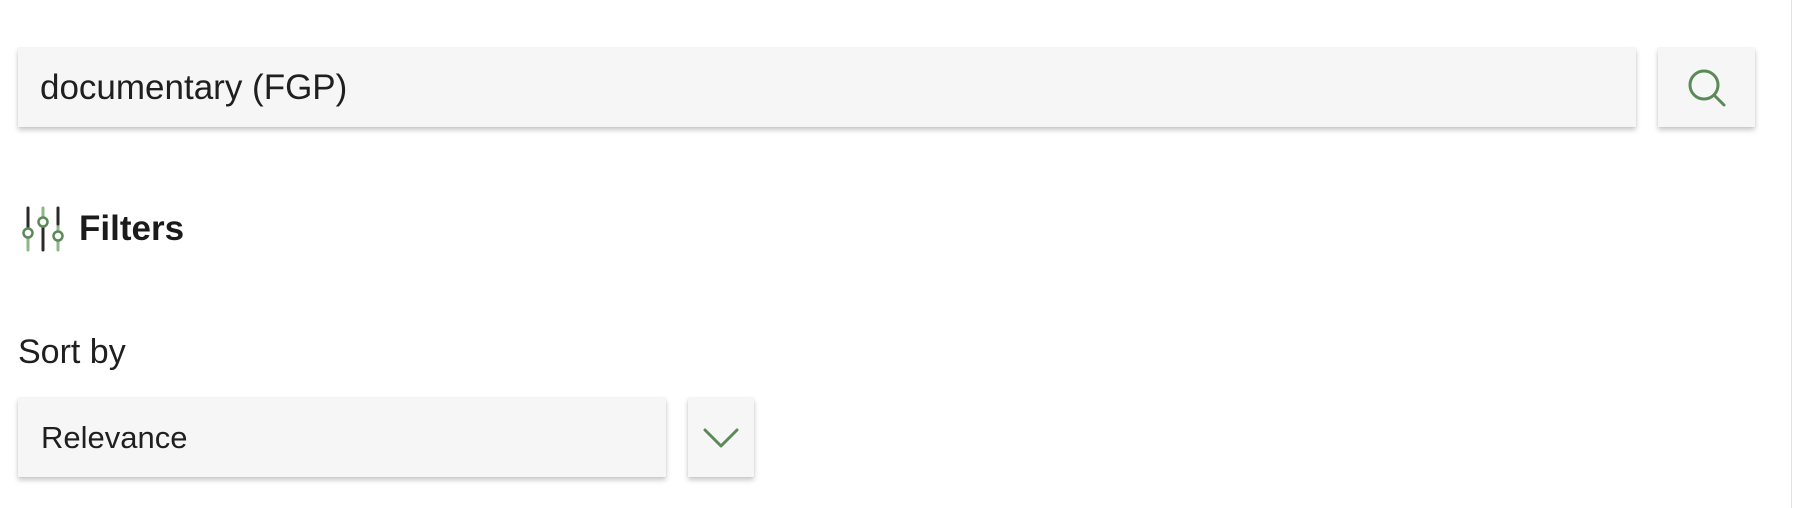 This screenshot has height=508, width=1808. What do you see at coordinates (43, 229) in the screenshot?
I see `sliders-icon` at bounding box center [43, 229].